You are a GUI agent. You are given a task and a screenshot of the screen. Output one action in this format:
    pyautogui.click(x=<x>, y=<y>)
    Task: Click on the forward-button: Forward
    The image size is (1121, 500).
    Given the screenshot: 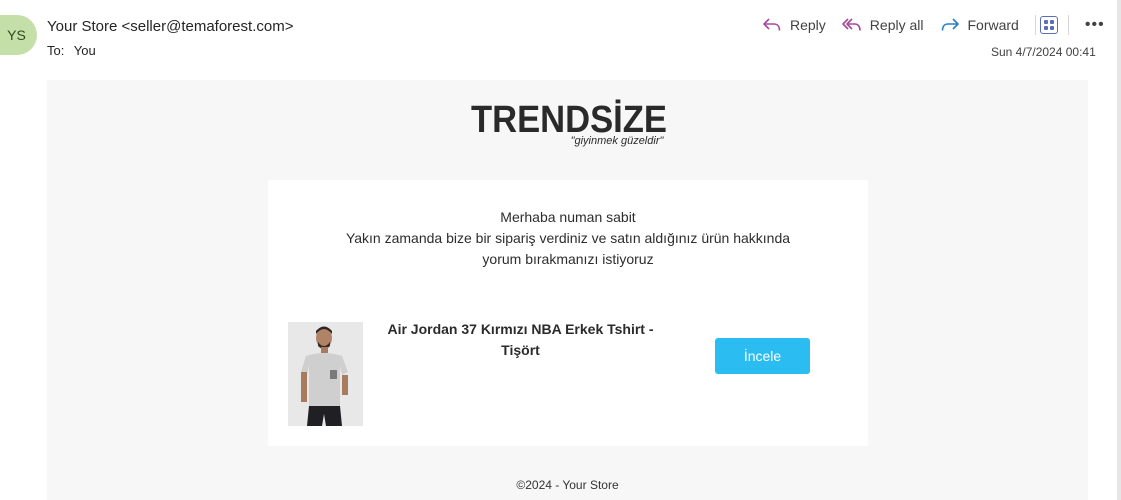 What is the action you would take?
    pyautogui.click(x=979, y=25)
    